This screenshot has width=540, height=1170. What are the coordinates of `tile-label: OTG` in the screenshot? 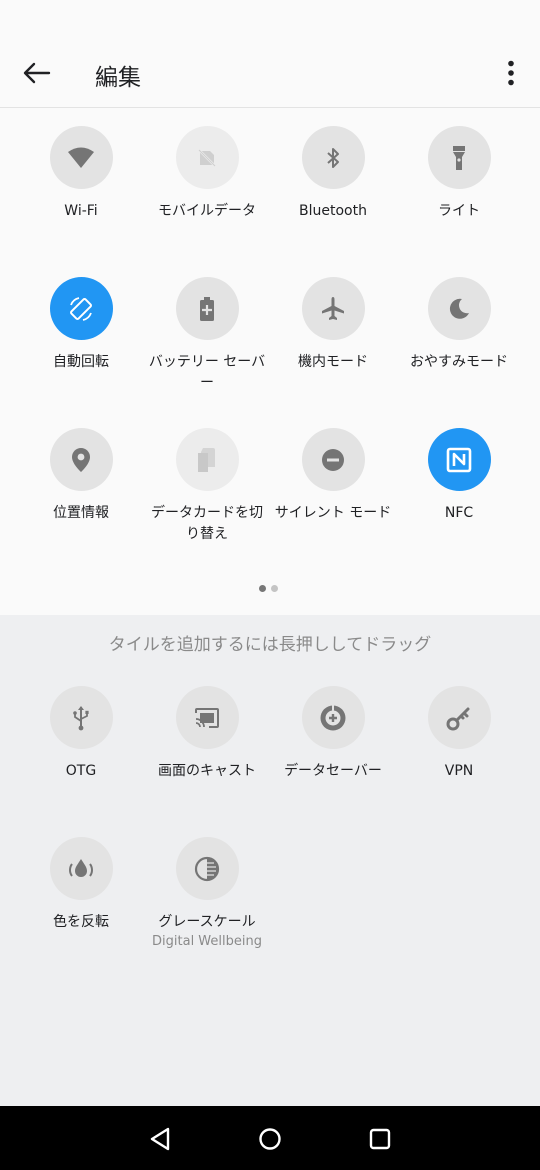 It's located at (81, 771).